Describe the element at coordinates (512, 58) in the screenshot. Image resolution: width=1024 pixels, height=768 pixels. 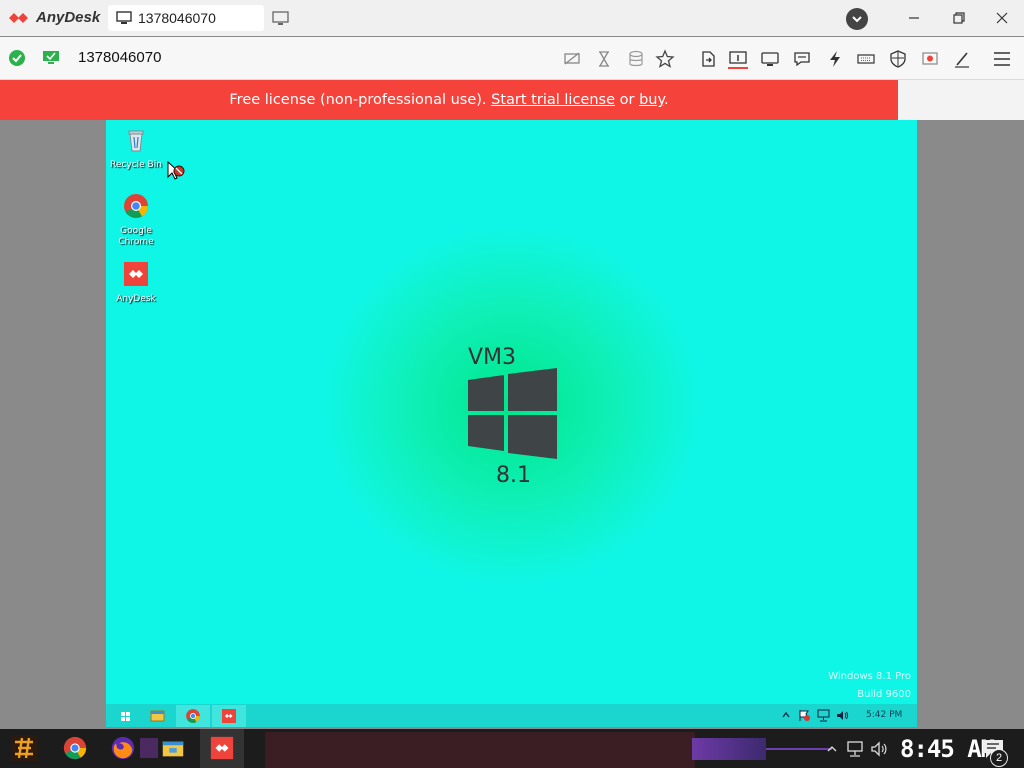
I see `session-toolbar: 1378046070` at that location.